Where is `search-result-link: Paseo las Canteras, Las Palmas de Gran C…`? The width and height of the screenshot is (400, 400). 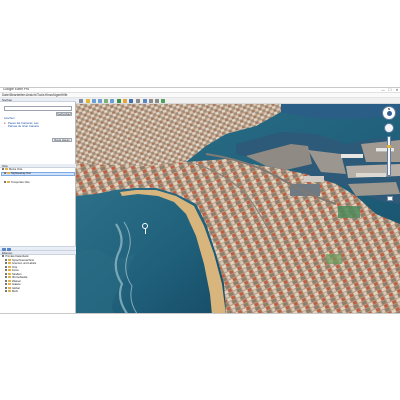 search-result-link: Paseo las Canteras, Las Palmas de Gran C… is located at coordinates (28, 124).